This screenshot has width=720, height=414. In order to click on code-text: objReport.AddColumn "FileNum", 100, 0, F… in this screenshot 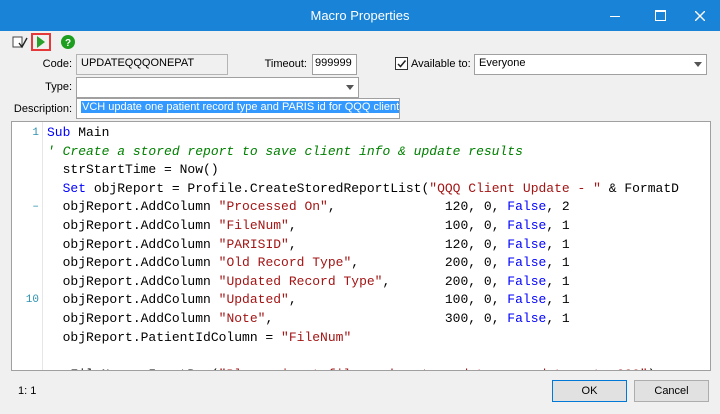, I will do `click(308, 225)`.